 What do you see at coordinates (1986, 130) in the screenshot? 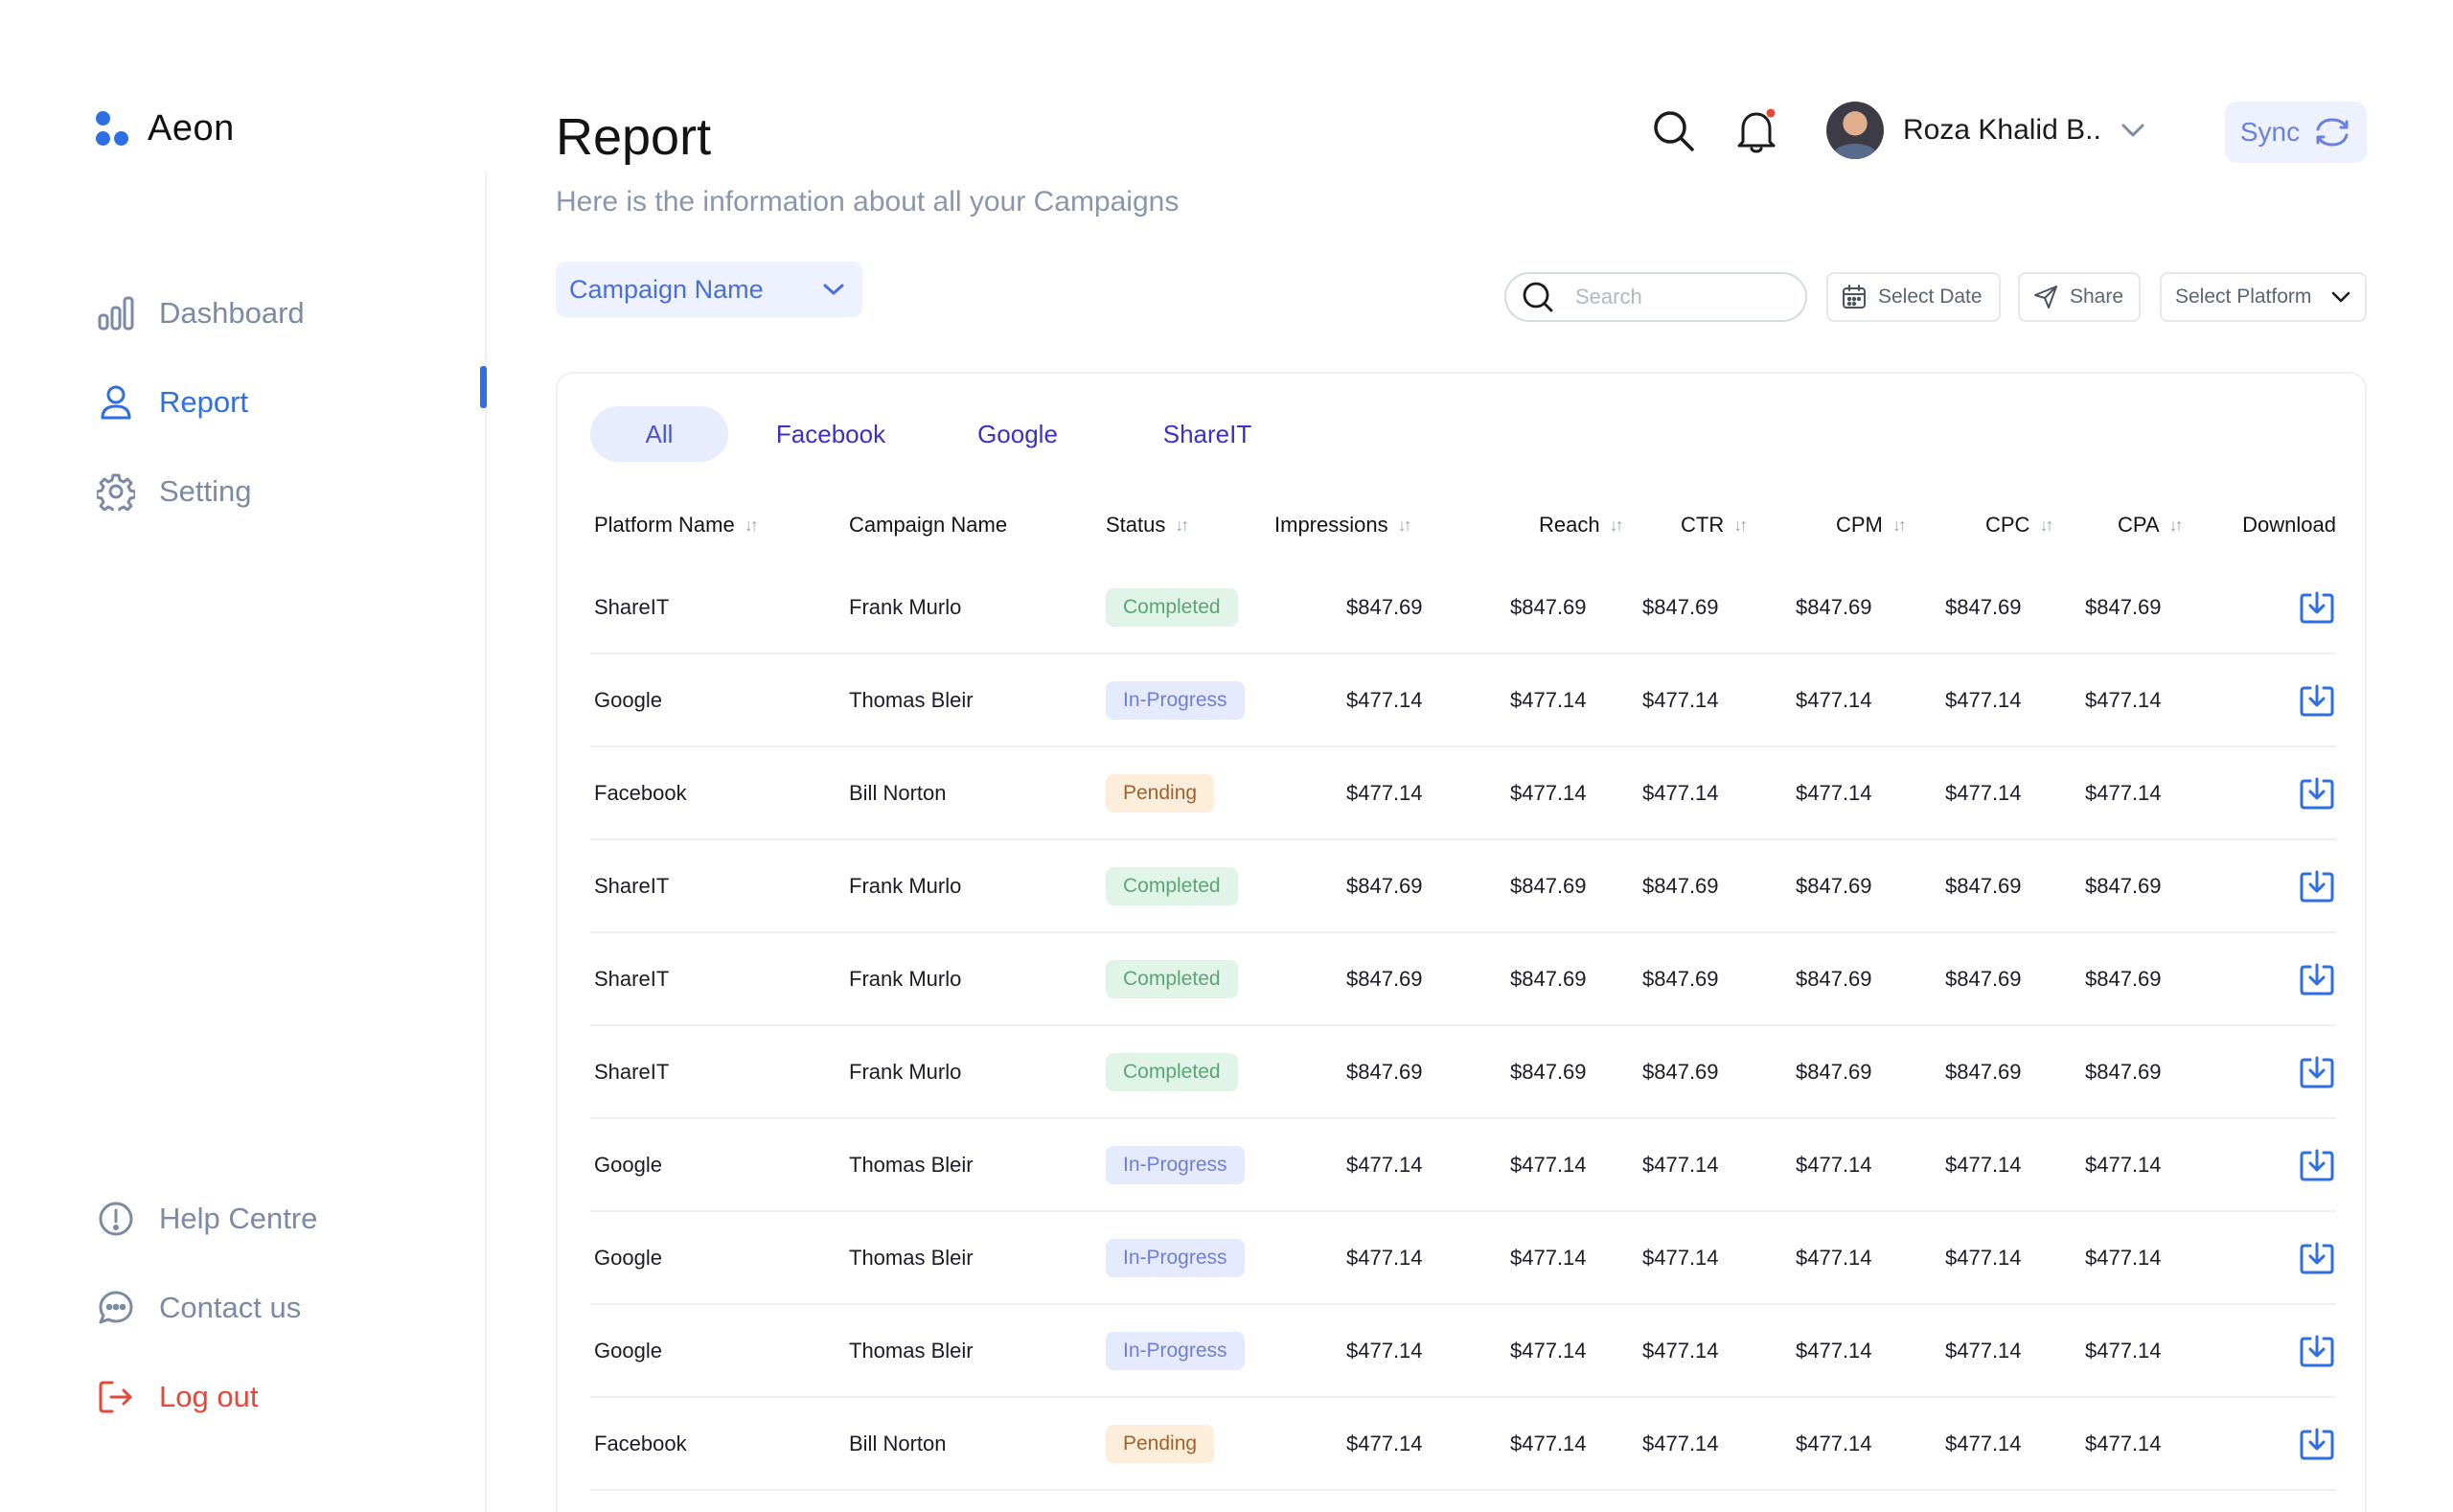
I see `user-profile-menu: Roza Khalid B..` at bounding box center [1986, 130].